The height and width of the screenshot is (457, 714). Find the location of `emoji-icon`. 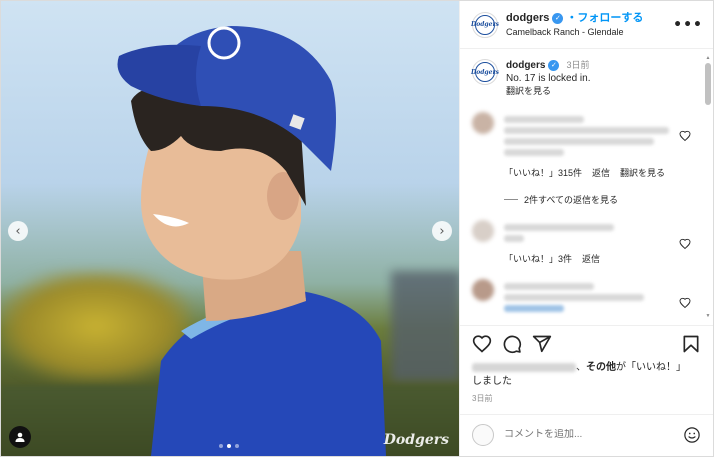

emoji-icon is located at coordinates (692, 435).